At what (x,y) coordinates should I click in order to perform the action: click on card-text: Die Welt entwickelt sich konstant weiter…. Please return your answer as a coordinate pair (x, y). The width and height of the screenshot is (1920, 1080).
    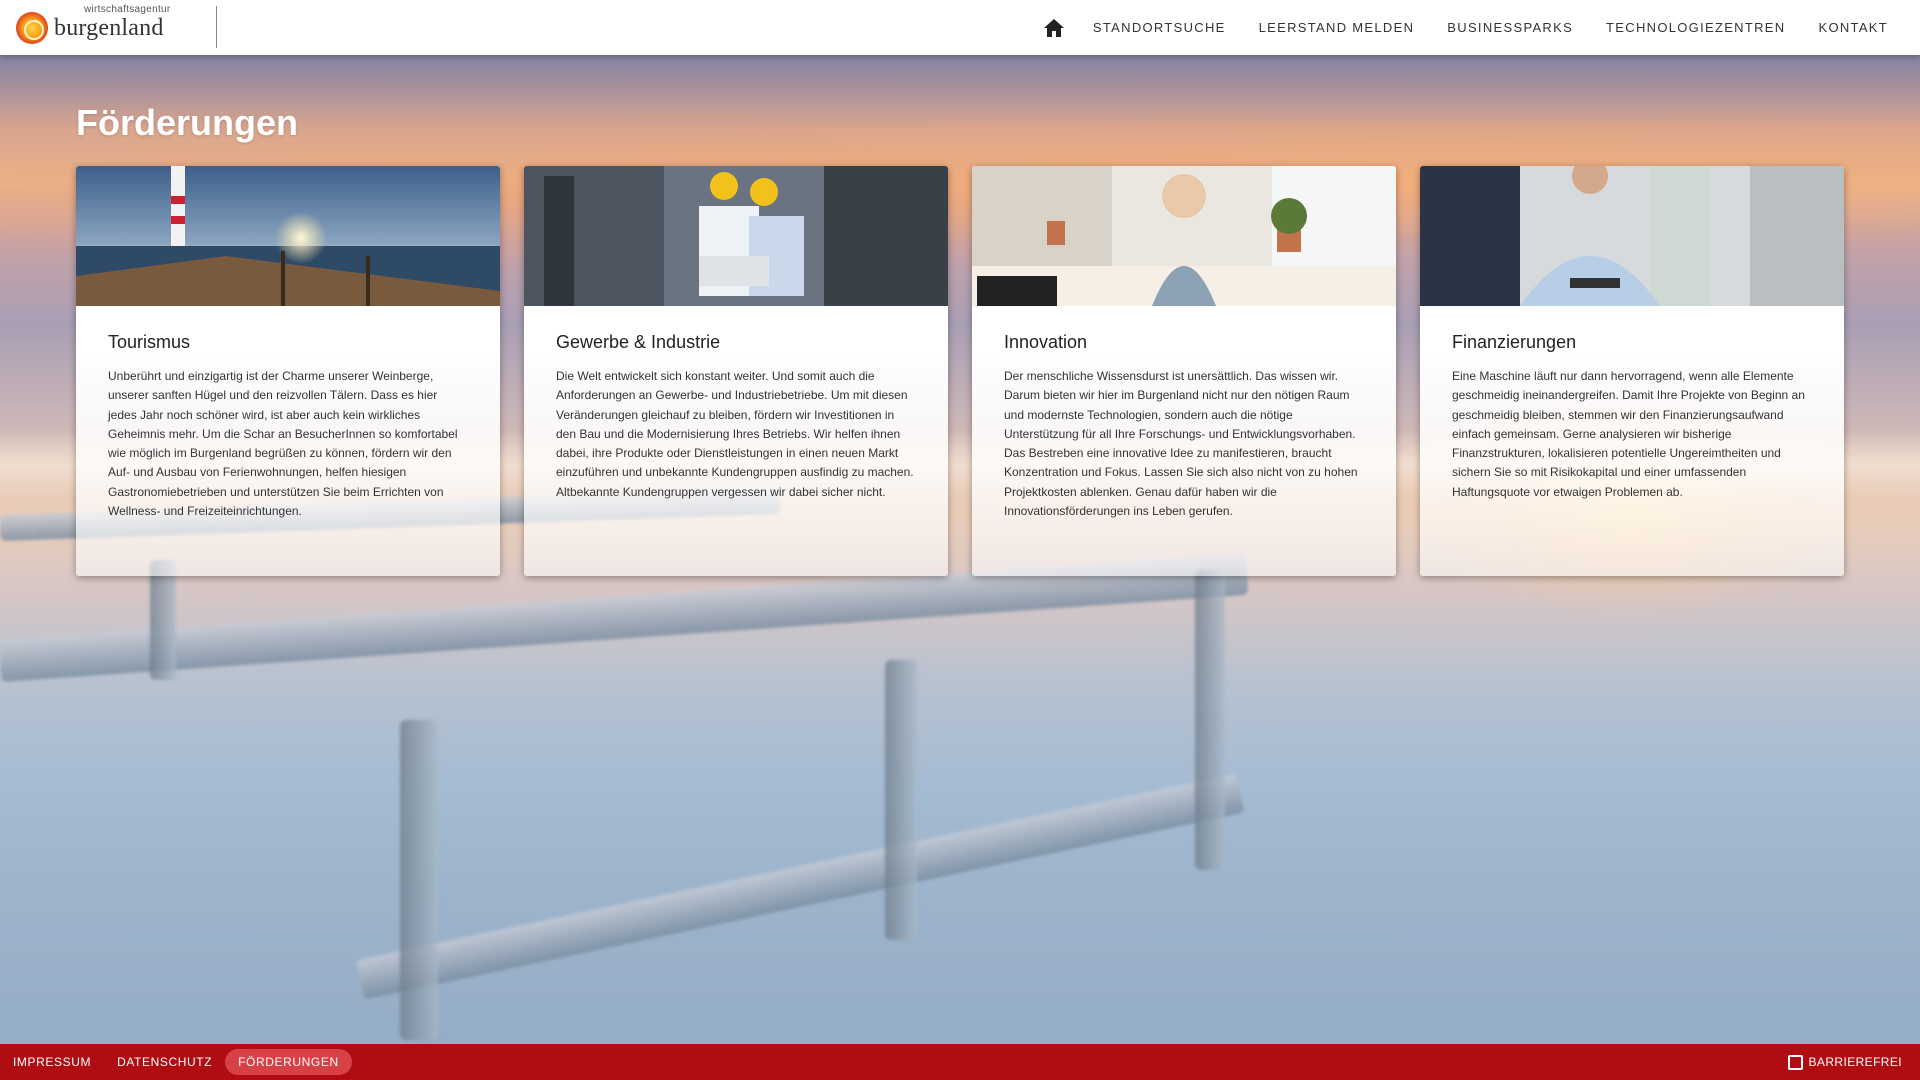
    Looking at the image, I should click on (735, 434).